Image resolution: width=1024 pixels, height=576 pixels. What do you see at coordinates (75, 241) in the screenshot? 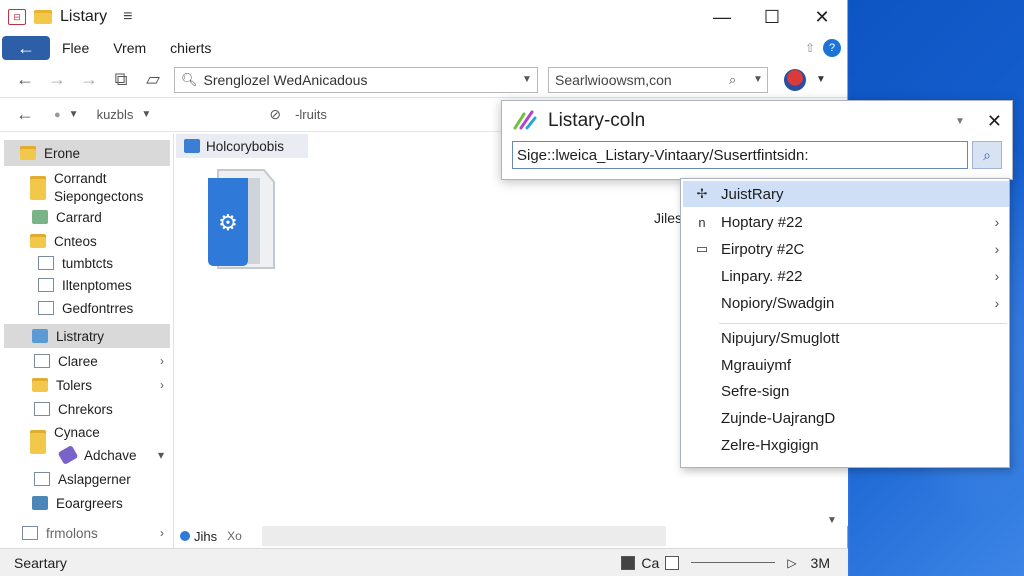
I see `sidebar-item-label: Cnteos` at bounding box center [75, 241].